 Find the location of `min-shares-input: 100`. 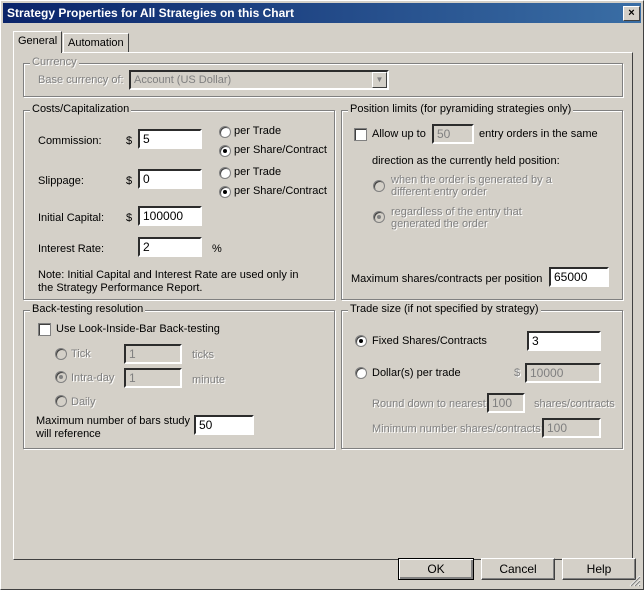

min-shares-input: 100 is located at coordinates (571, 428).